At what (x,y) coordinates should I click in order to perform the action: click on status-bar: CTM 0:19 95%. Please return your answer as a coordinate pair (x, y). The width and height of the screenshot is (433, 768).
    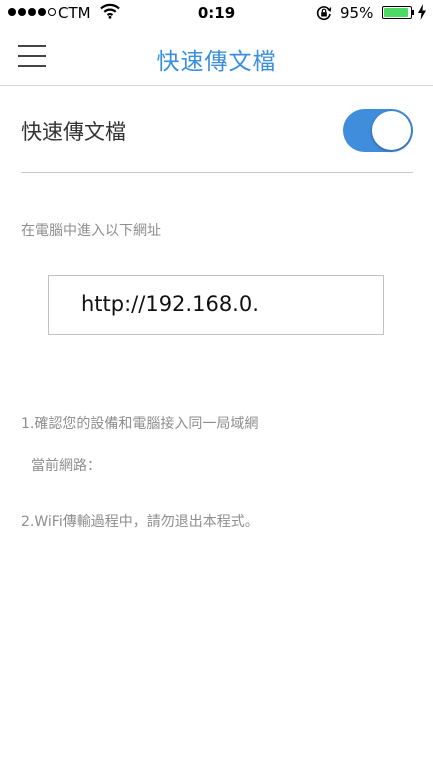
    Looking at the image, I should click on (216, 14).